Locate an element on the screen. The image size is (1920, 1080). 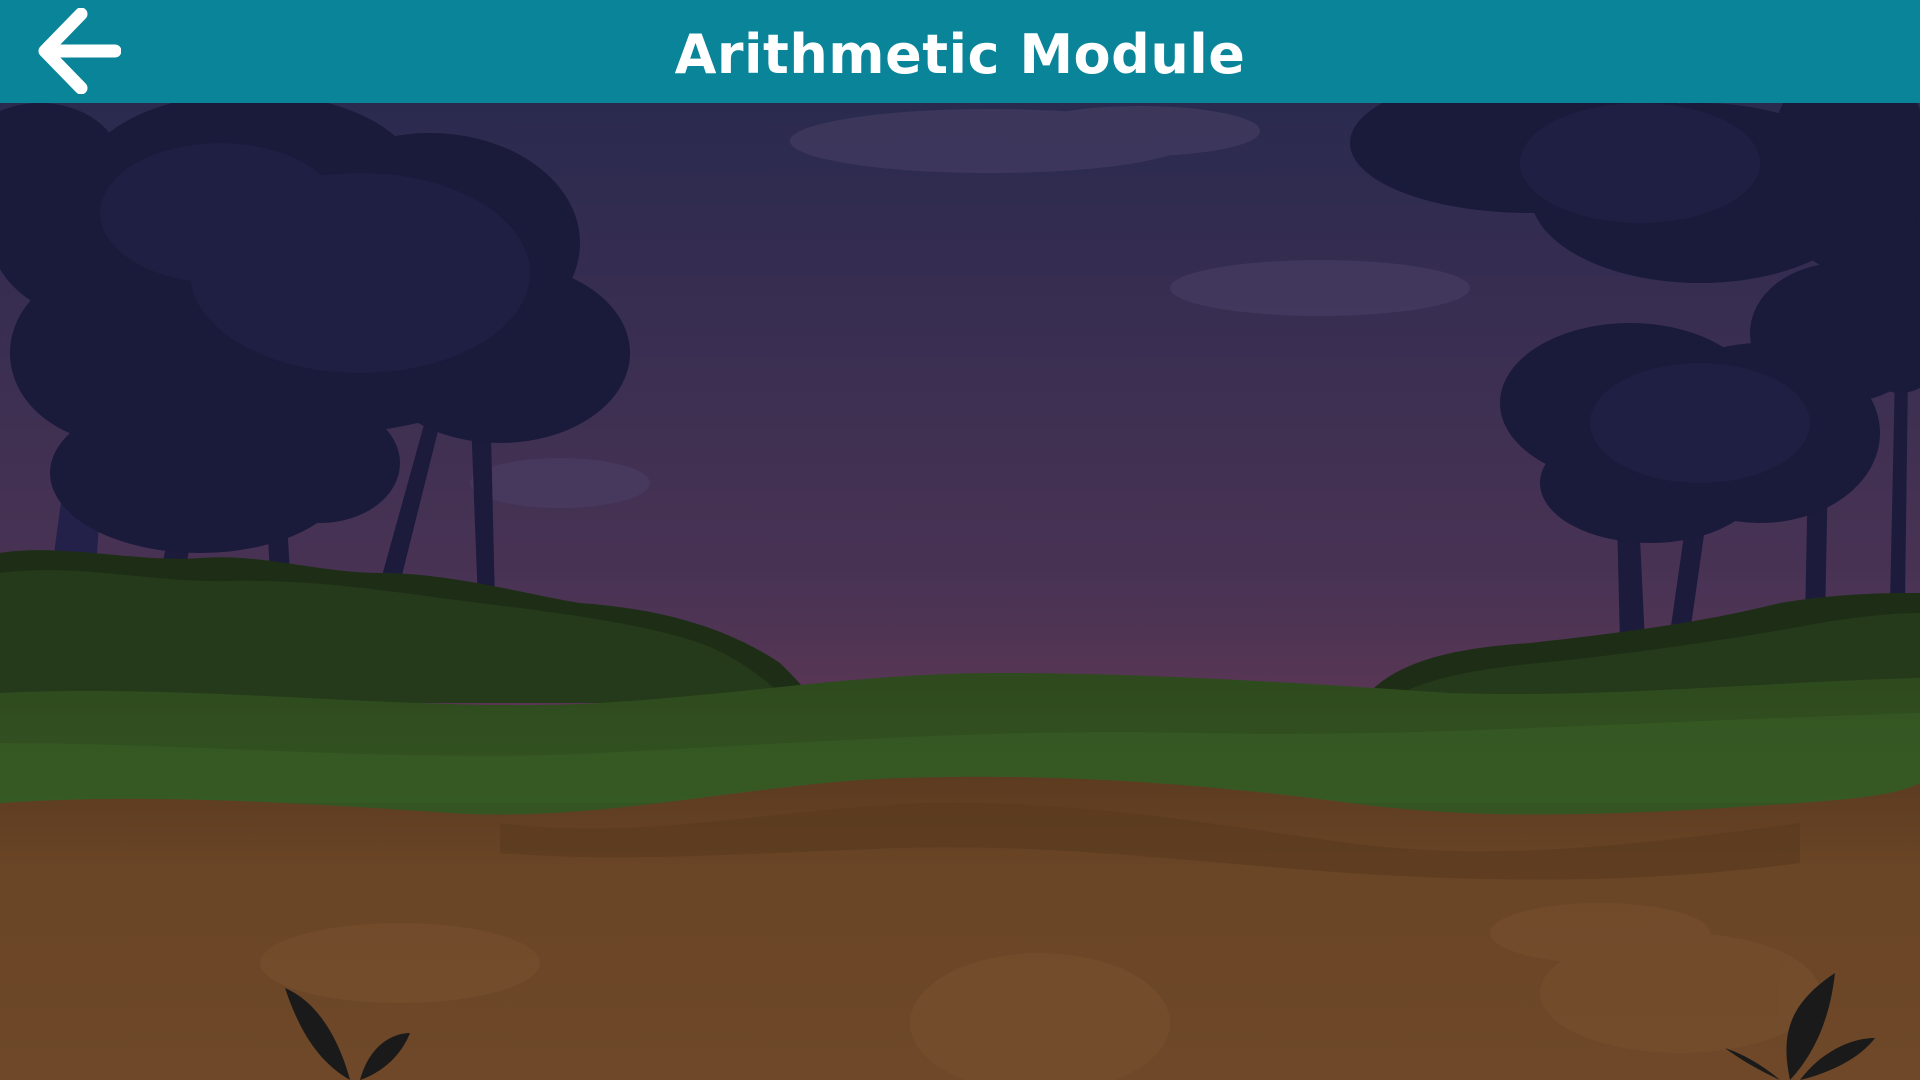
top-app-bar: Arithmetic Module is located at coordinates (960, 51).